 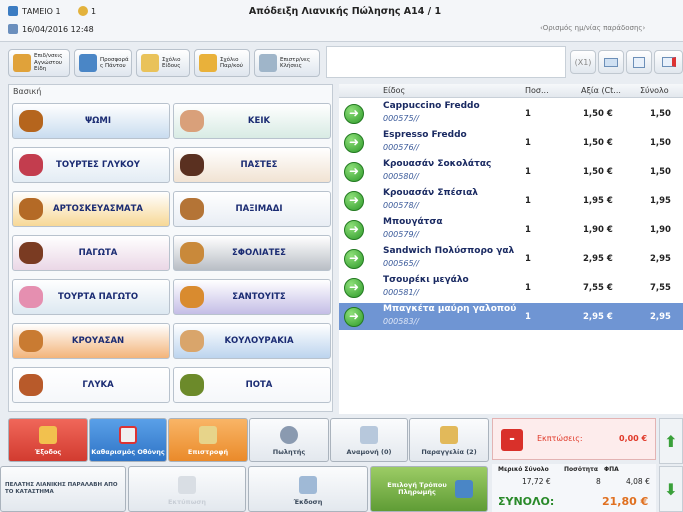 I want to click on print-button: Εκτύπωση, so click(x=187, y=489).